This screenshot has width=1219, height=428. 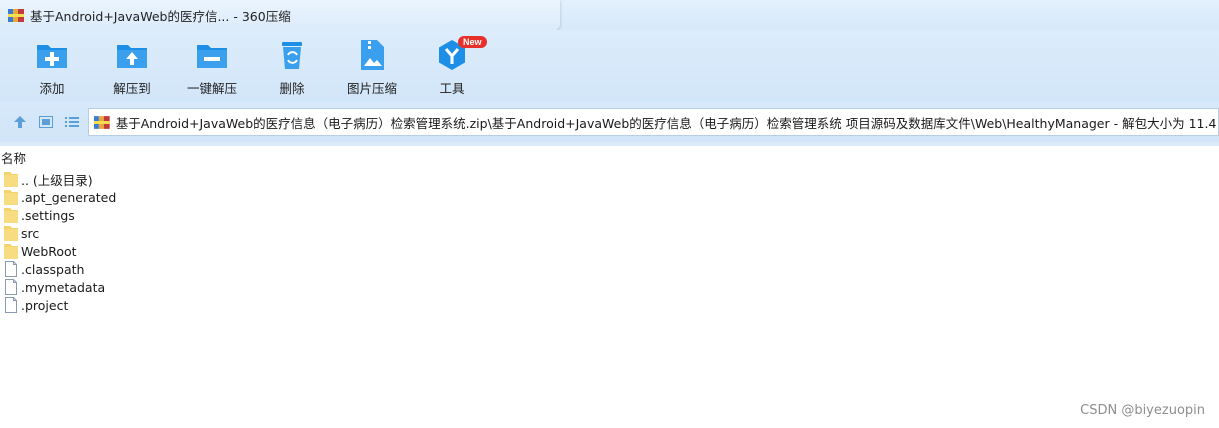 I want to click on list-item: .. (上级目录), so click(x=60, y=179).